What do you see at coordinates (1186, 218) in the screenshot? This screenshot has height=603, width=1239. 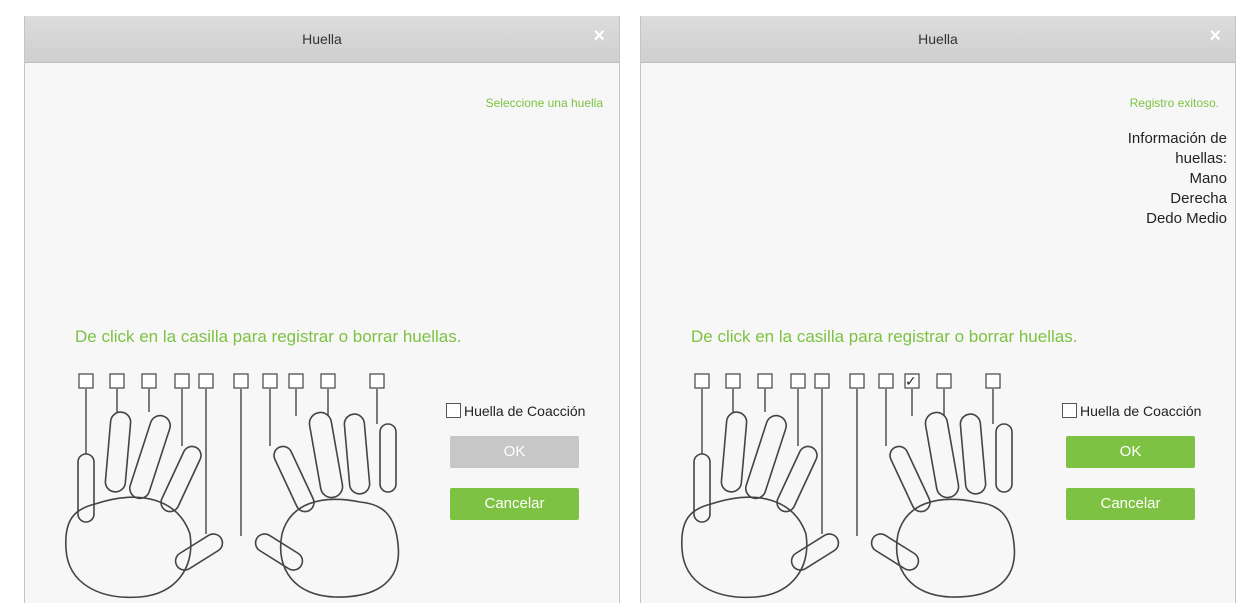 I see `info-line: Dedo Medio` at bounding box center [1186, 218].